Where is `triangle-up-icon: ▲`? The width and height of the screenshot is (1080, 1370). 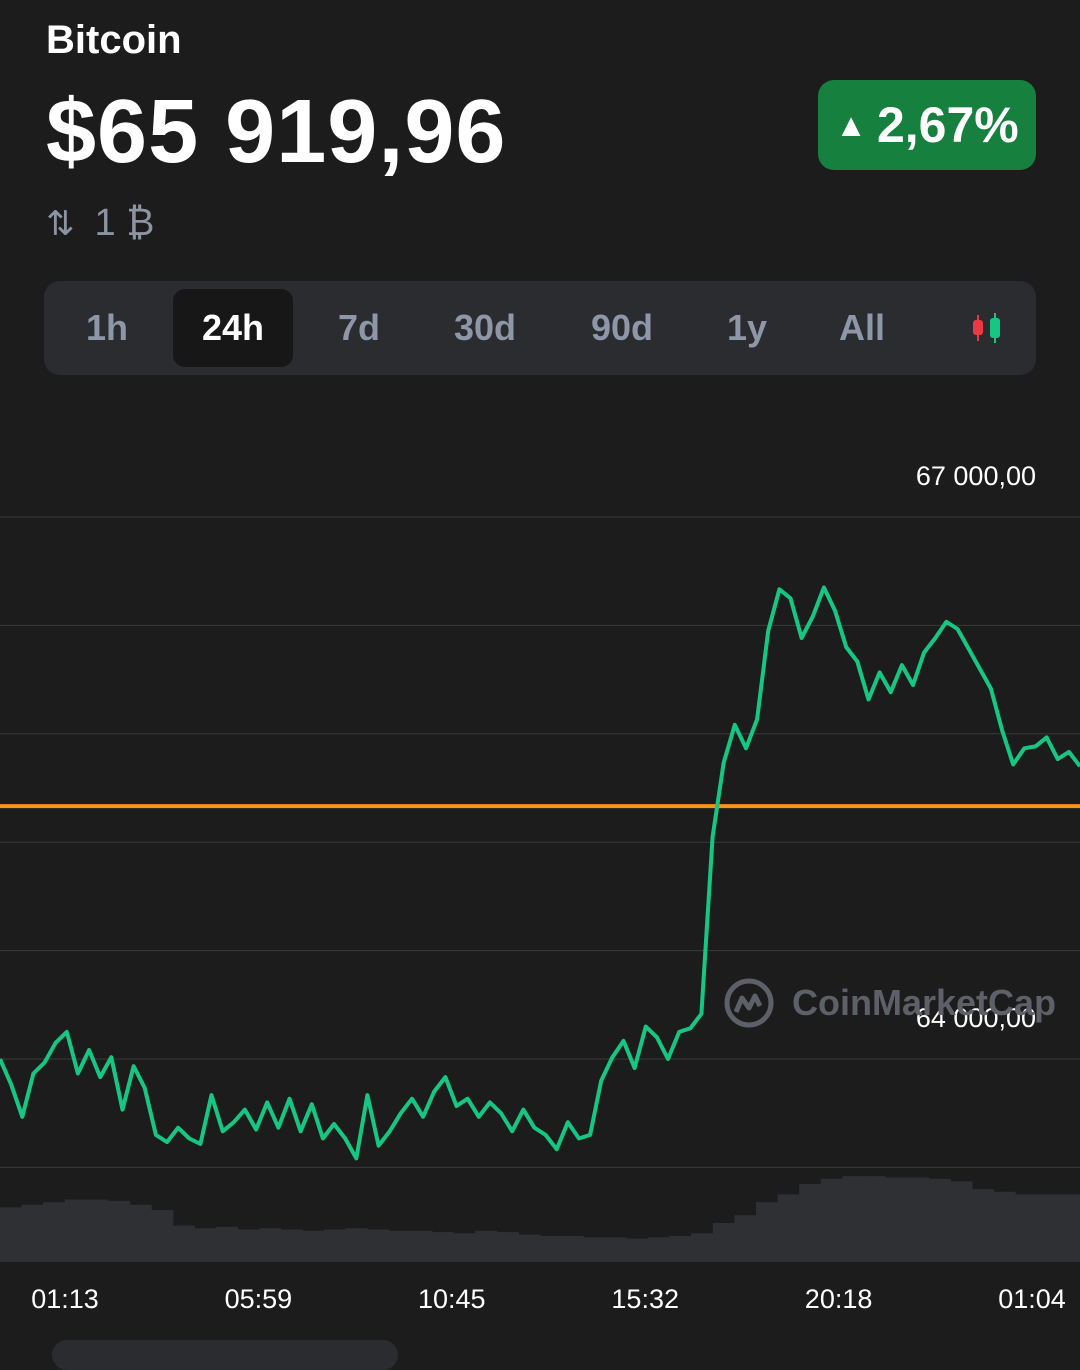 triangle-up-icon: ▲ is located at coordinates (851, 124).